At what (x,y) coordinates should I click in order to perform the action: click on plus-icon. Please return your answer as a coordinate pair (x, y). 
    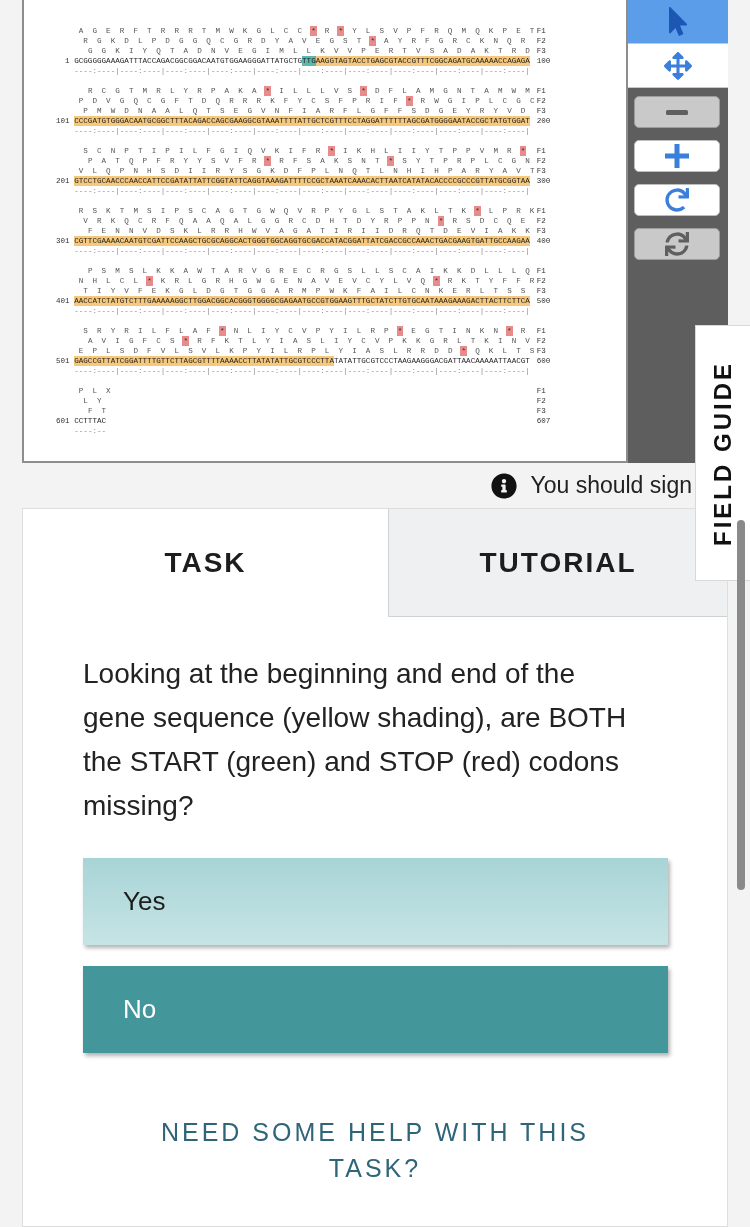
    Looking at the image, I should click on (677, 156).